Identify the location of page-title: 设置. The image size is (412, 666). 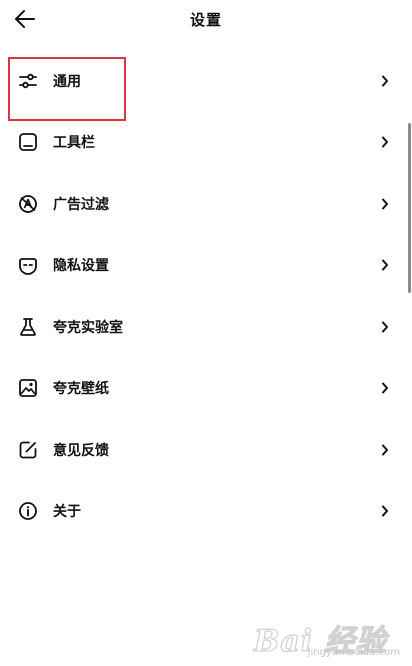
(205, 20).